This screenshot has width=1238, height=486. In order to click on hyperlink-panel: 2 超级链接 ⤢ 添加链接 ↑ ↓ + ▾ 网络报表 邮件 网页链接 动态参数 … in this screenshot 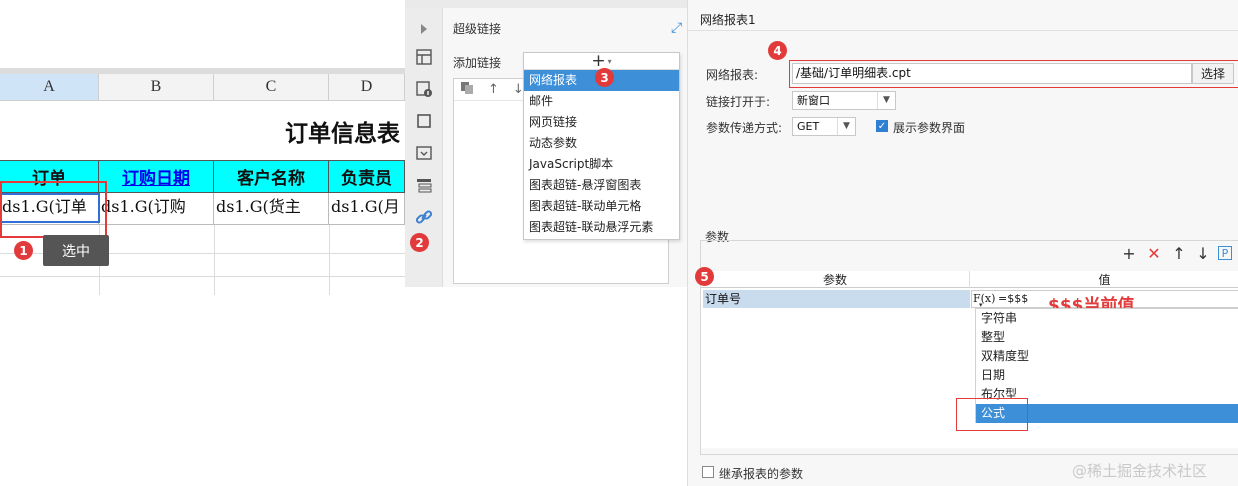, I will do `click(546, 143)`.